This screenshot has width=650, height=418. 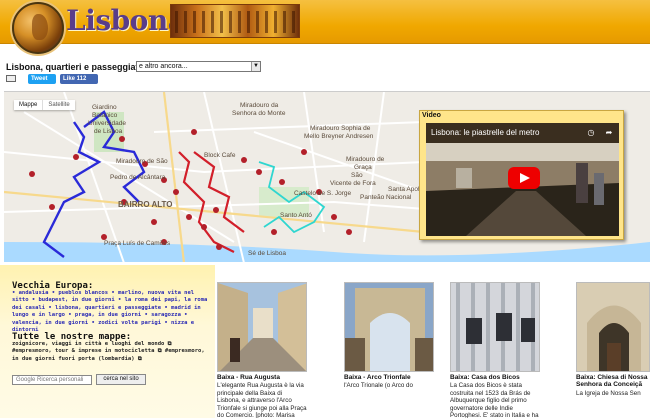 I want to click on tab-satellite: Satellite, so click(x=58, y=105).